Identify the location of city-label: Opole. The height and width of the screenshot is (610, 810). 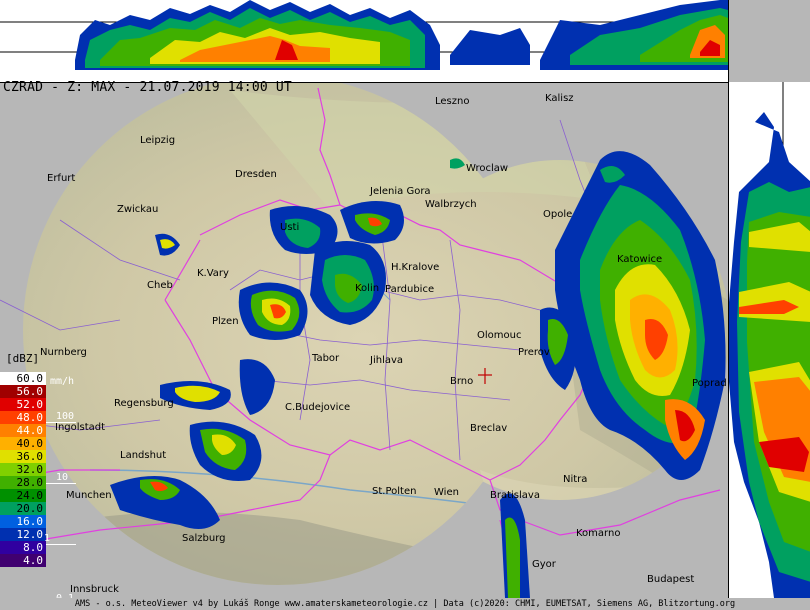
(557, 214).